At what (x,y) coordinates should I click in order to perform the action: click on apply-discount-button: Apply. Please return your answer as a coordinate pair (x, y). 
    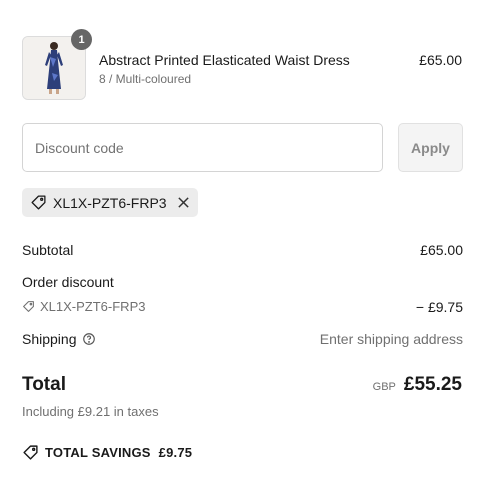
    Looking at the image, I should click on (430, 147).